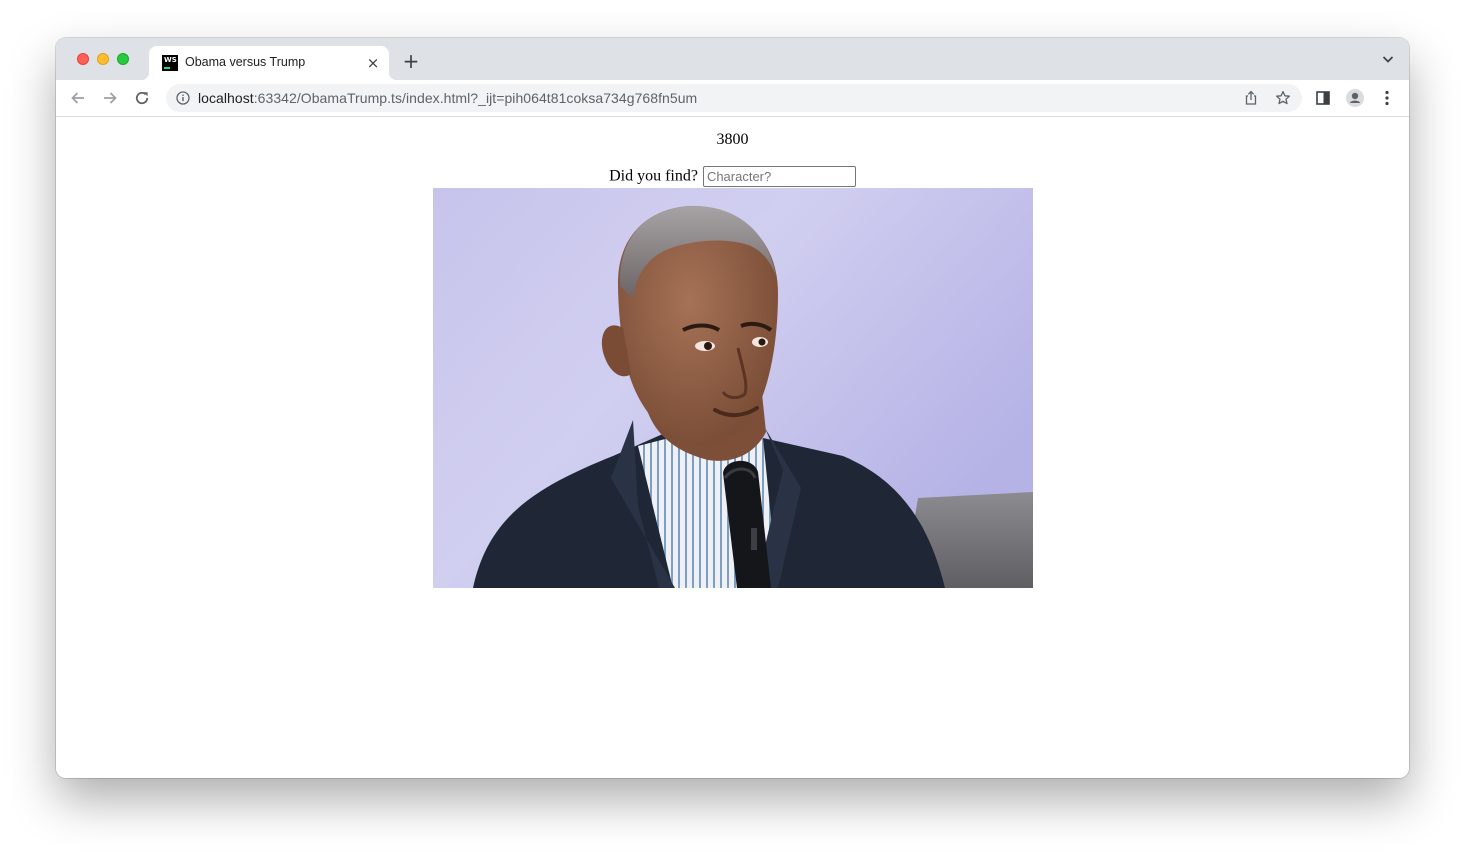 The image size is (1465, 852). I want to click on new-tab-button: +, so click(411, 61).